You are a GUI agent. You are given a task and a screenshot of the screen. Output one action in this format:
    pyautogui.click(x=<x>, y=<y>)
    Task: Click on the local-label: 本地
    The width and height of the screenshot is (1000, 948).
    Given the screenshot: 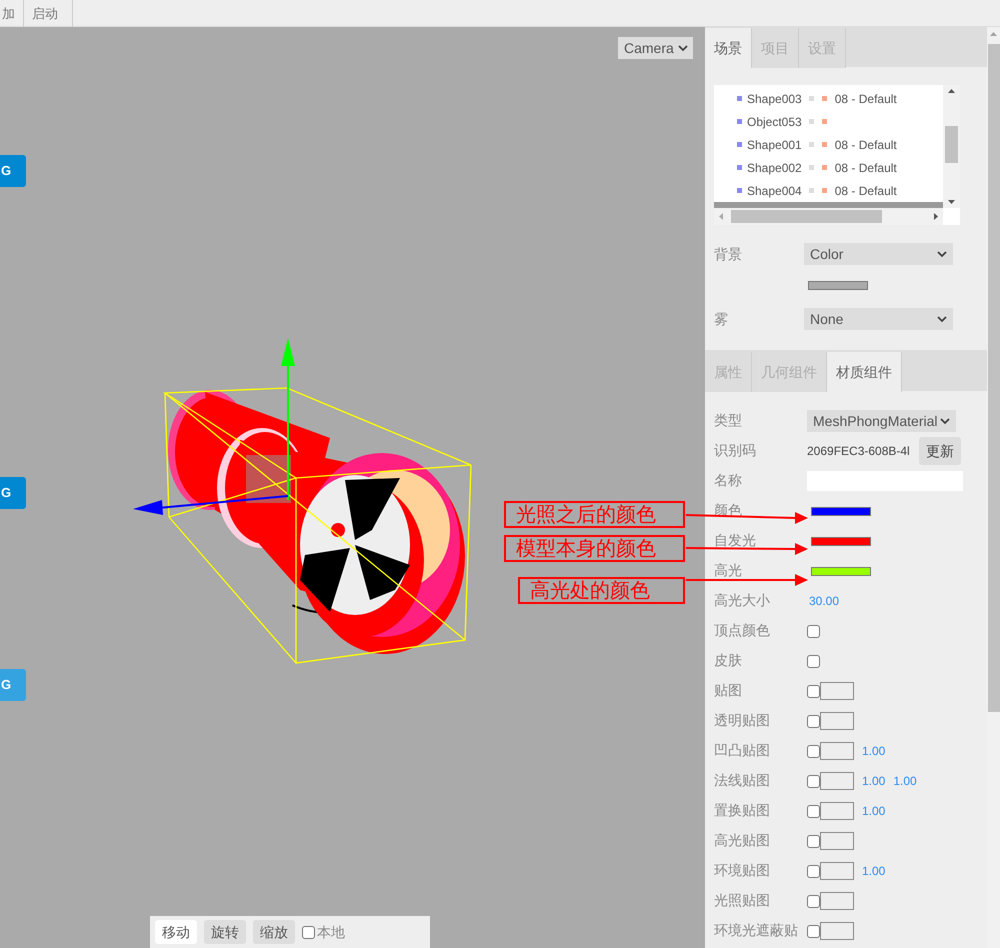 What is the action you would take?
    pyautogui.click(x=331, y=932)
    